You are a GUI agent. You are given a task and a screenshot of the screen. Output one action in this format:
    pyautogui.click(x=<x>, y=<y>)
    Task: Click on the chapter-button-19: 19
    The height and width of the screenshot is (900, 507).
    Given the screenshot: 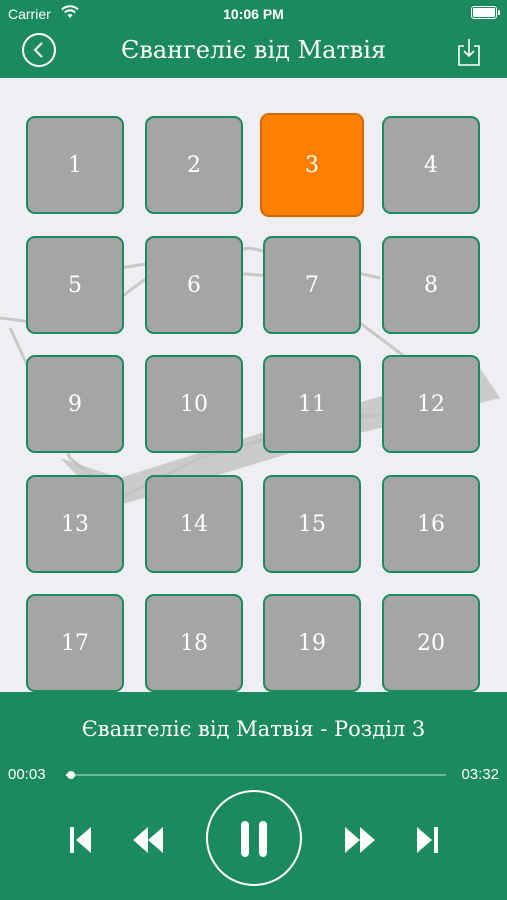 What is the action you would take?
    pyautogui.click(x=312, y=643)
    